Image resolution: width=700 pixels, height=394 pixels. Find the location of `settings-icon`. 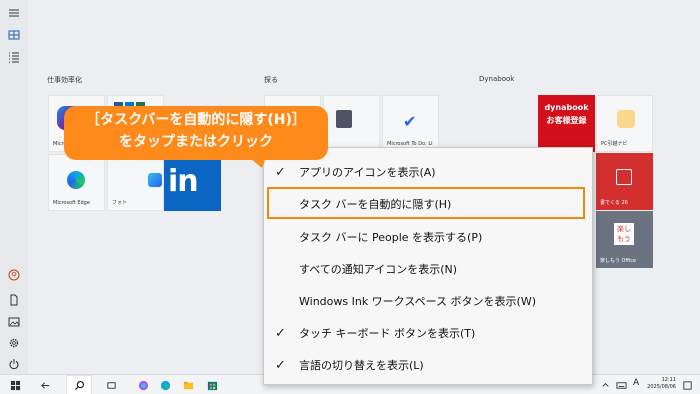

settings-icon is located at coordinates (14, 343).